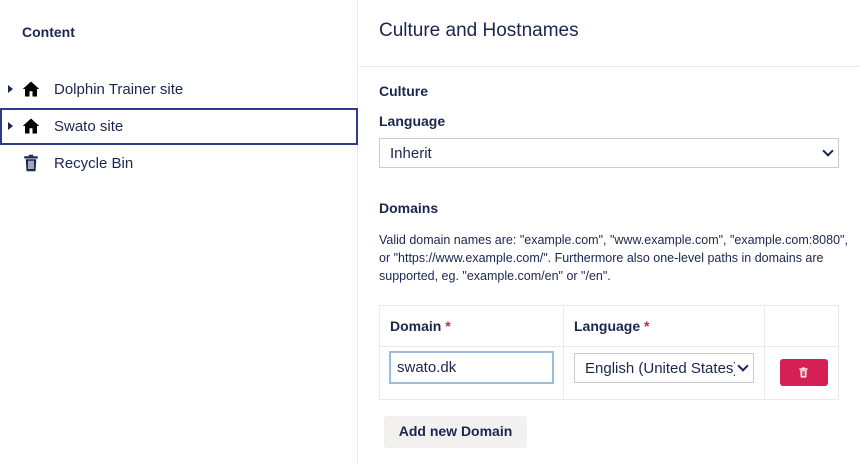 Image resolution: width=859 pixels, height=465 pixels. Describe the element at coordinates (607, 326) in the screenshot. I see `column-header-label: Language` at that location.